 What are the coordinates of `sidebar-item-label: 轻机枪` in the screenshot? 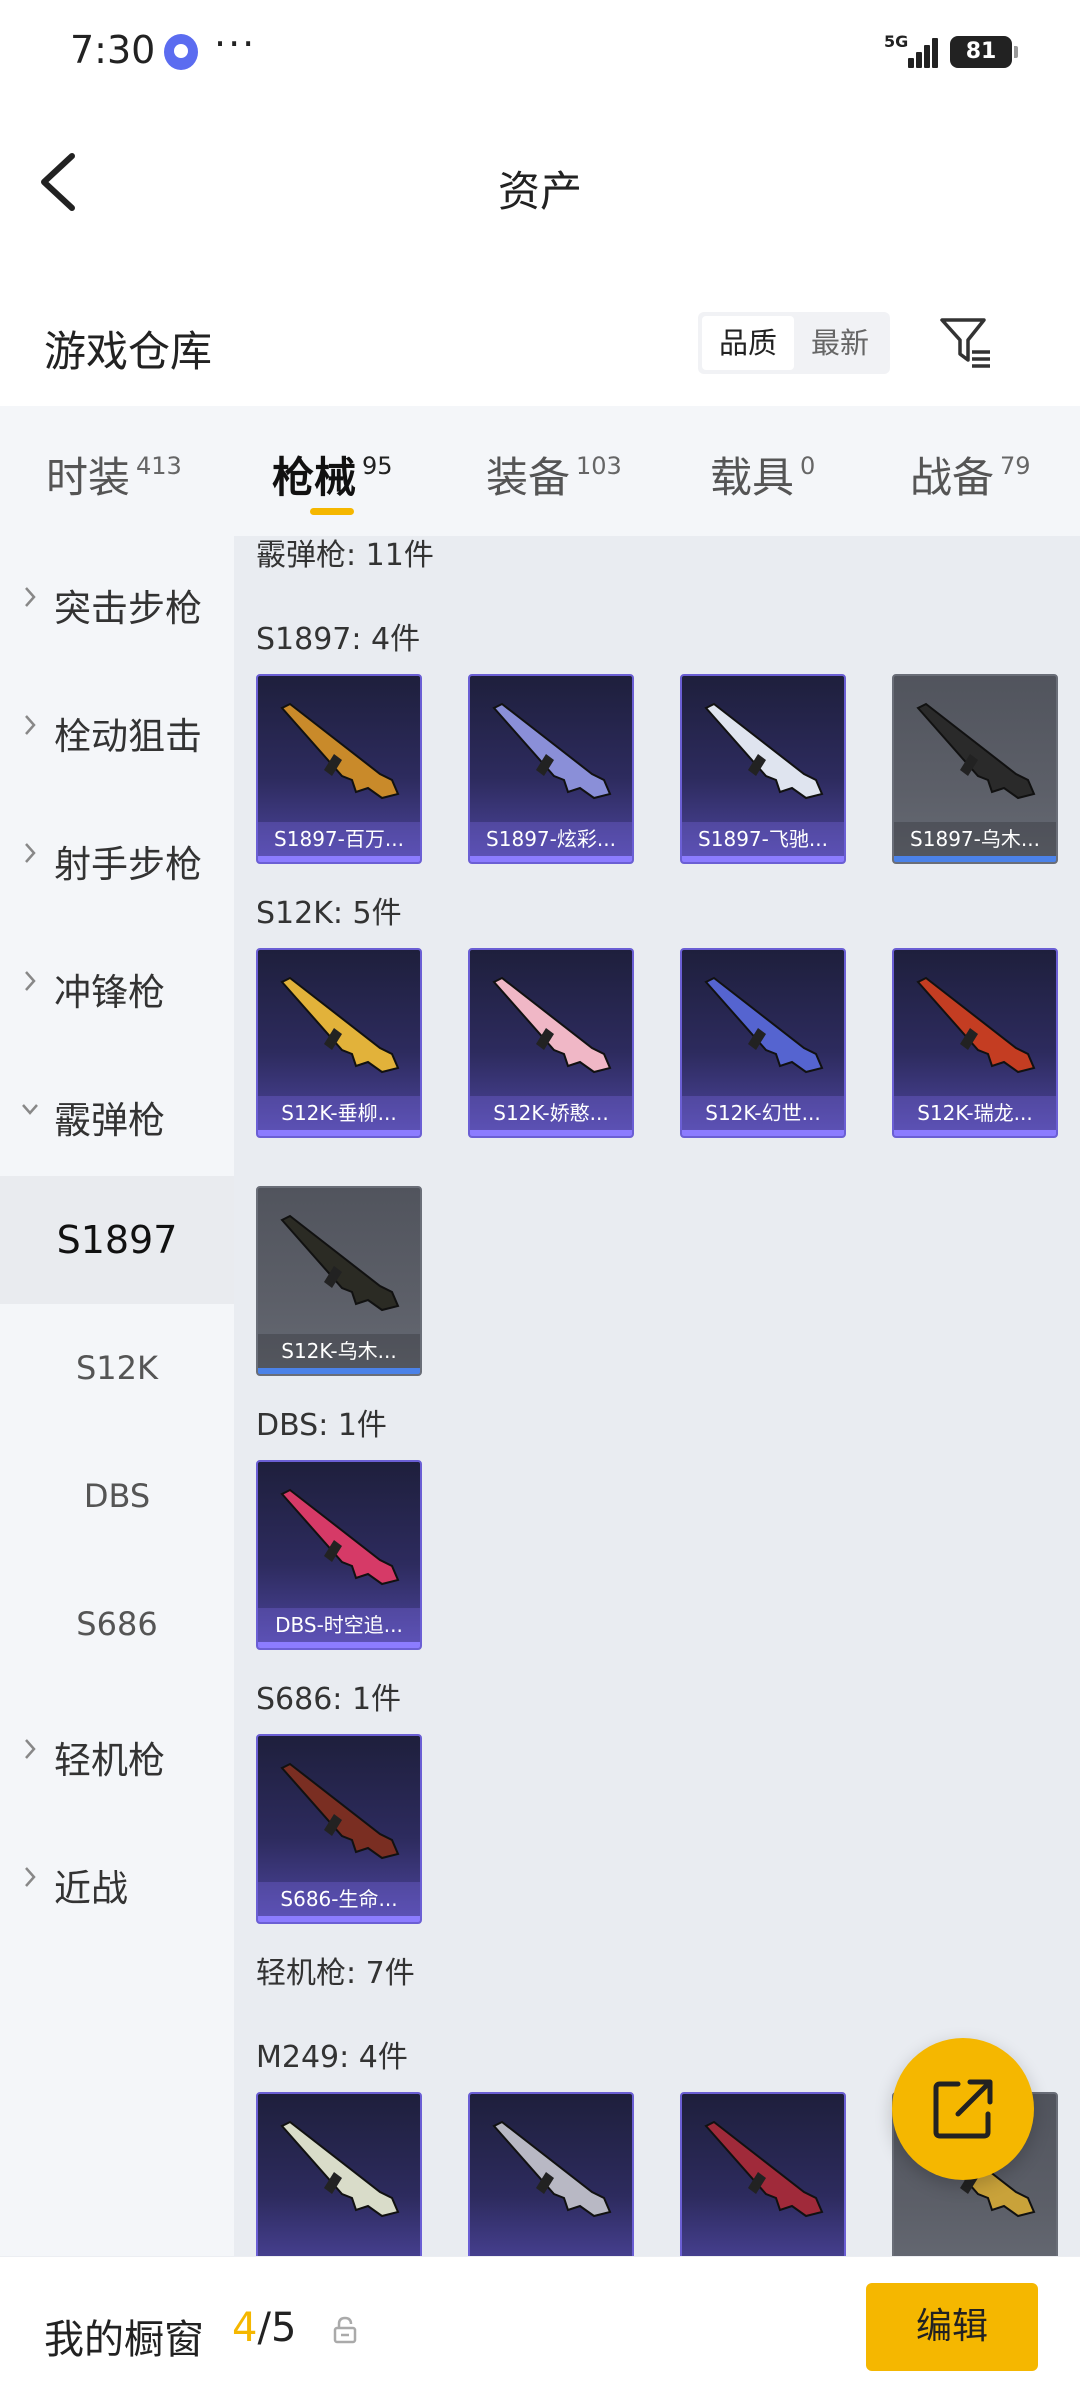 It's located at (109, 1760).